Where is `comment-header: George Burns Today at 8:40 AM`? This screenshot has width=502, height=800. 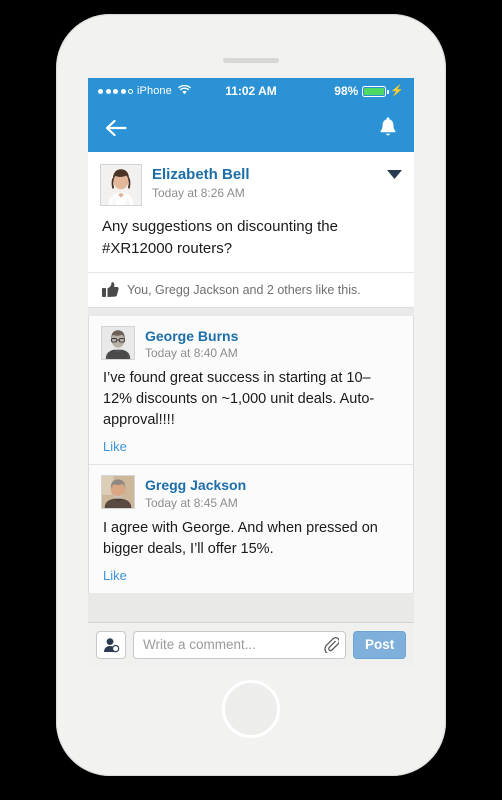
comment-header: George Burns Today at 8:40 AM is located at coordinates (251, 343).